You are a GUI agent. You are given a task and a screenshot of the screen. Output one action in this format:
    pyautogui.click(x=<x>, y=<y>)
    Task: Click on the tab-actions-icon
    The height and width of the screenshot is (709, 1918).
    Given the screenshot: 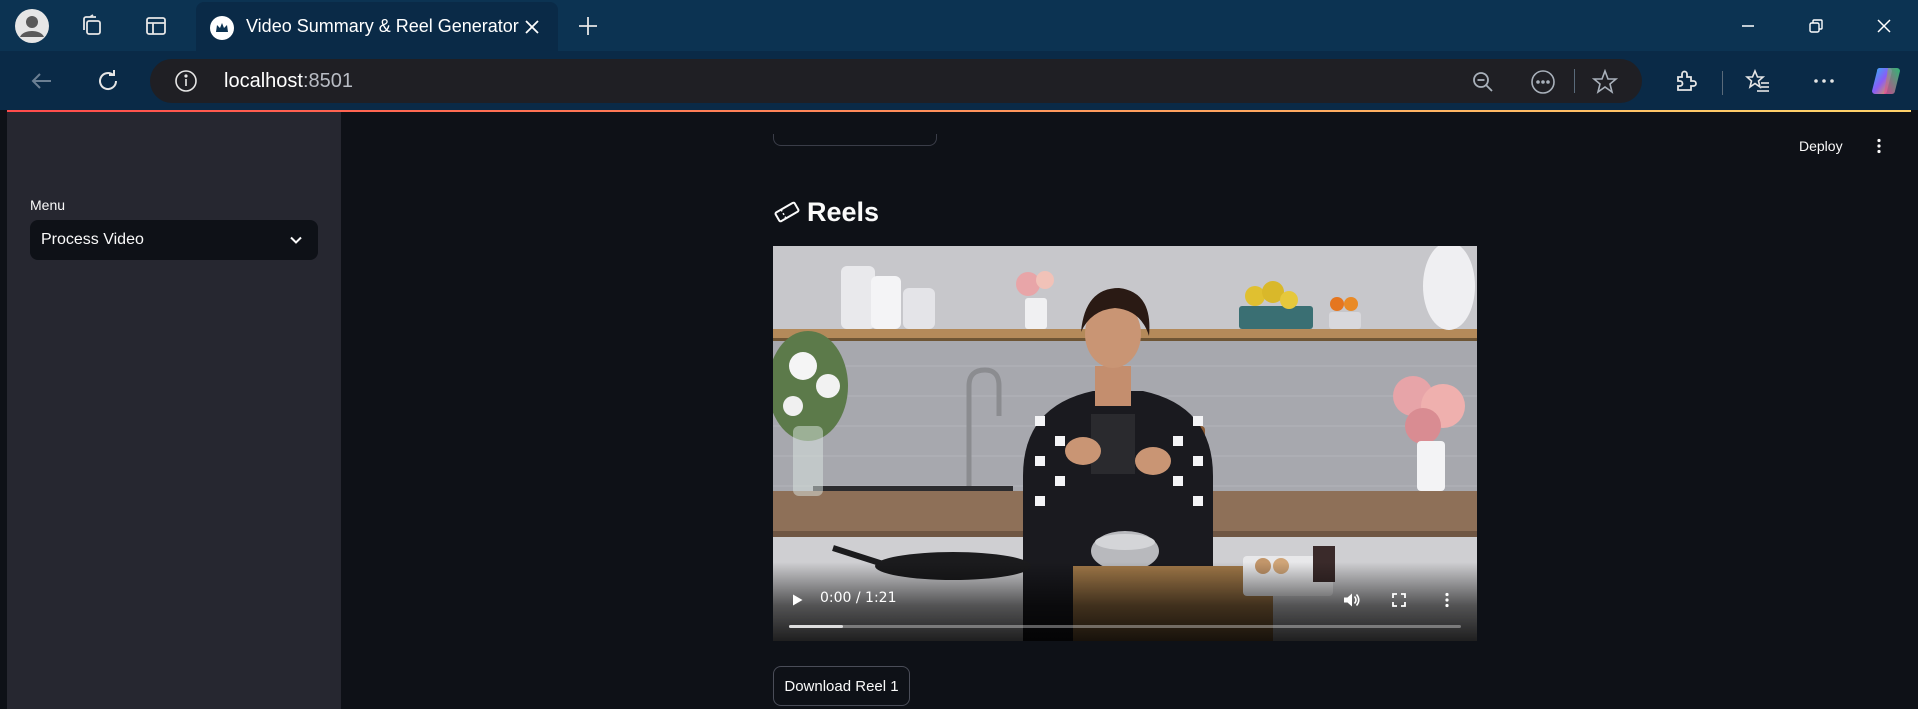 What is the action you would take?
    pyautogui.click(x=156, y=26)
    